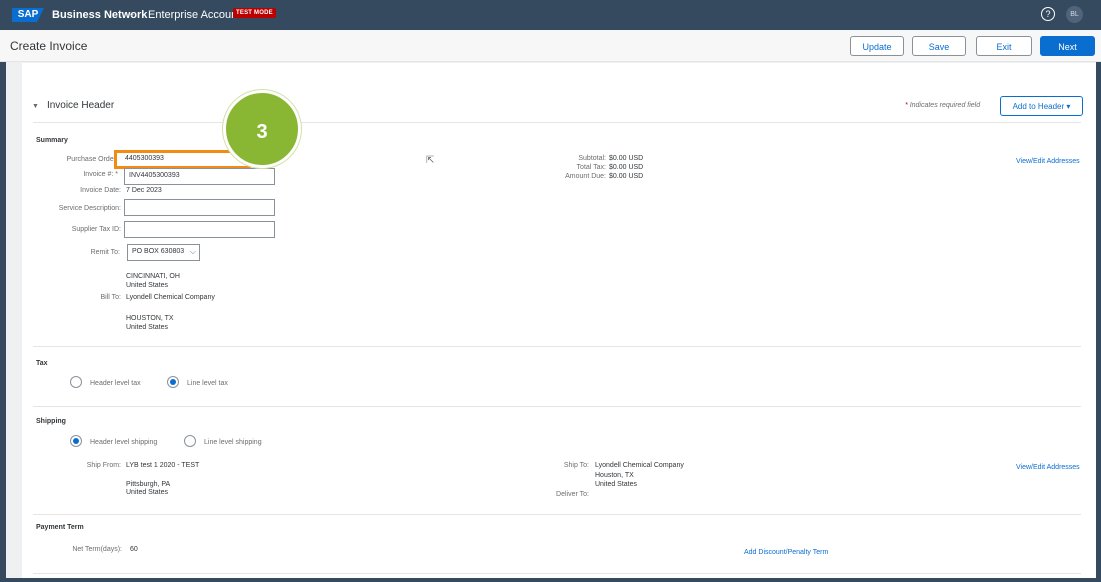  What do you see at coordinates (1098, 306) in the screenshot?
I see `right-frame` at bounding box center [1098, 306].